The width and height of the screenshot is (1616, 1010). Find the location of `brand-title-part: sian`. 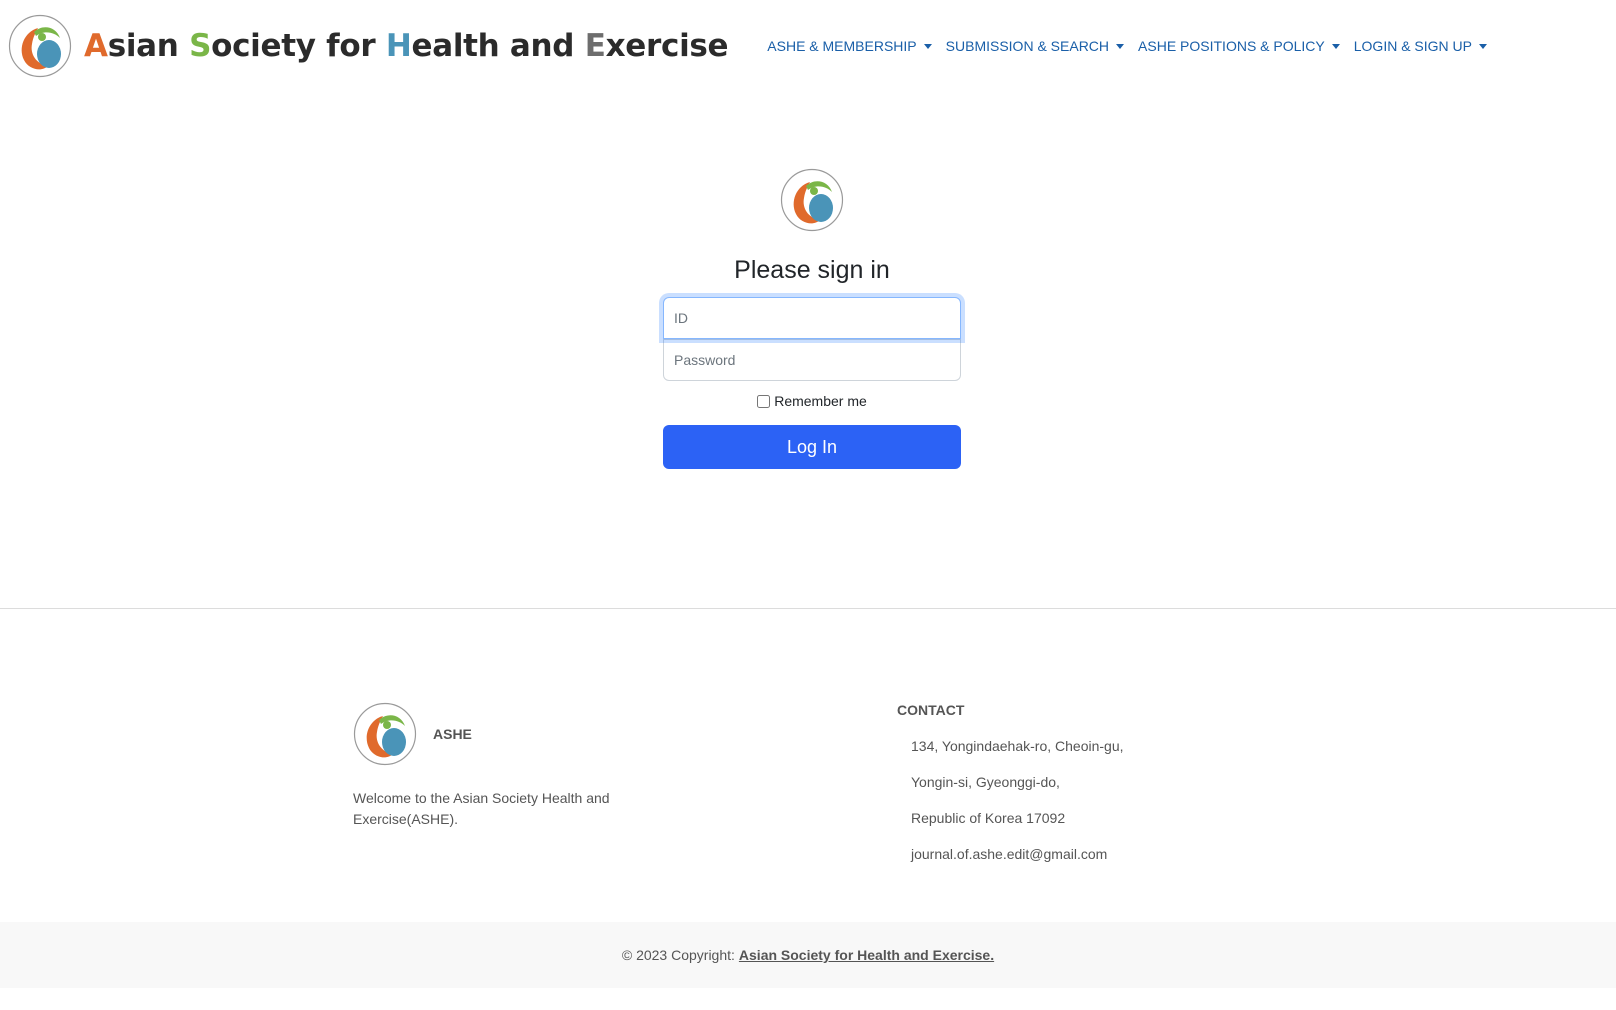

brand-title-part: sian is located at coordinates (148, 46).